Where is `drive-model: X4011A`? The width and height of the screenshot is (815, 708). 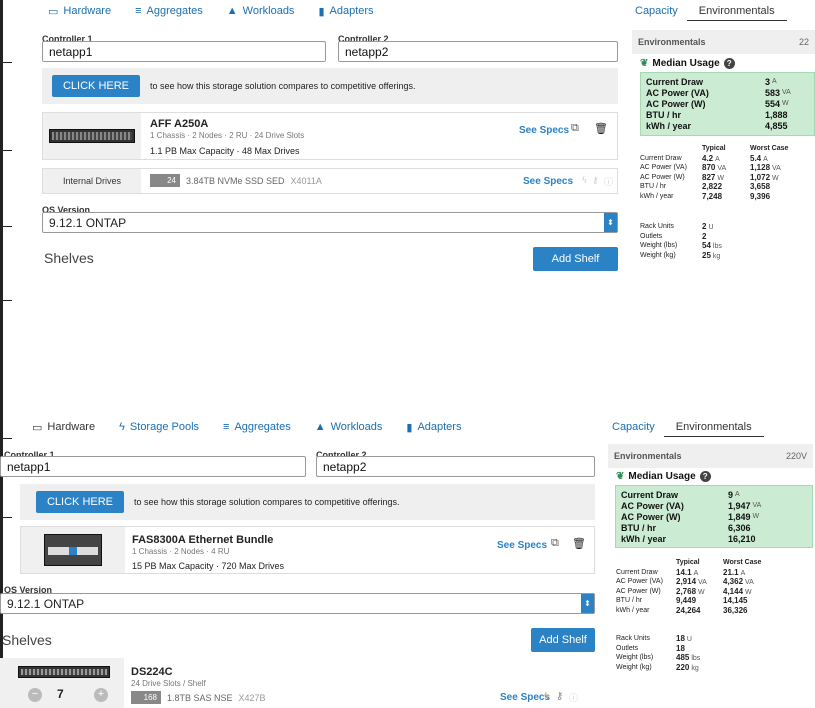
drive-model: X4011A is located at coordinates (306, 180).